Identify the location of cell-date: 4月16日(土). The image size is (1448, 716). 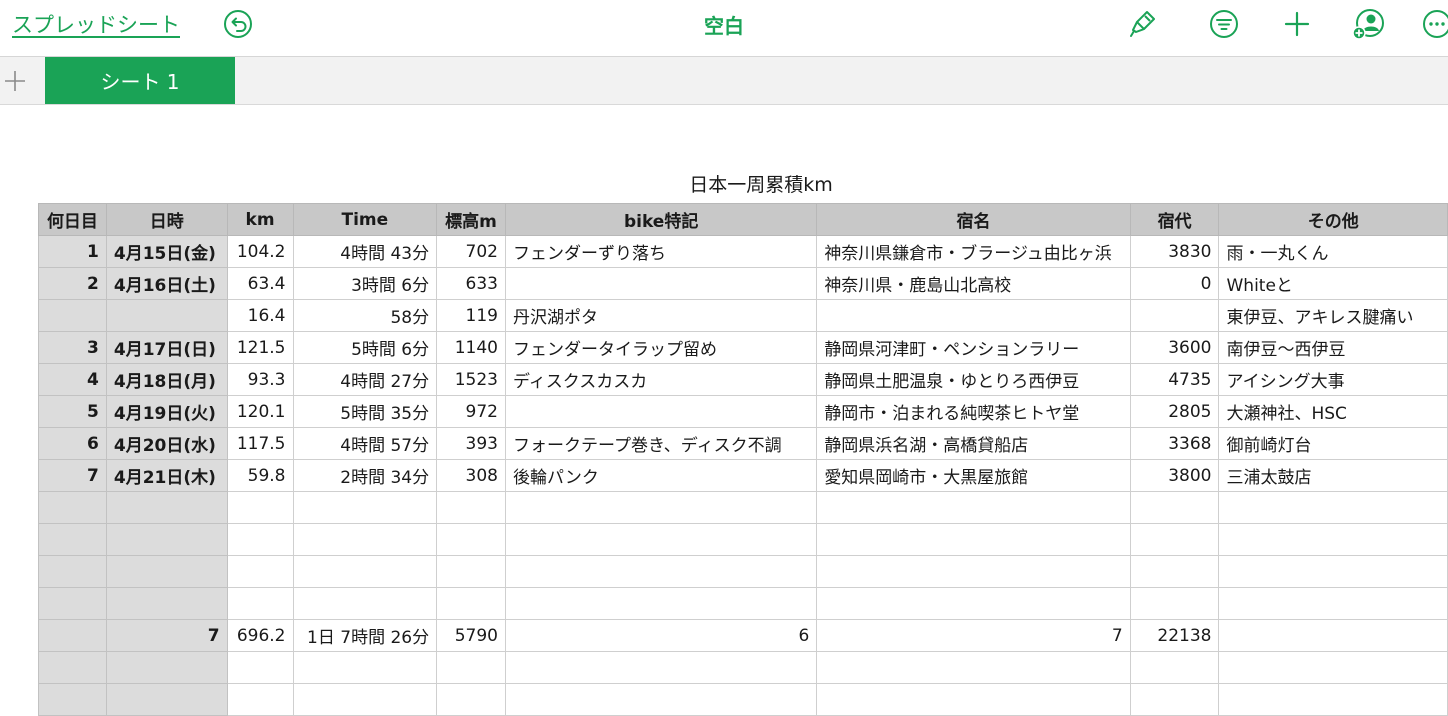
(166, 283).